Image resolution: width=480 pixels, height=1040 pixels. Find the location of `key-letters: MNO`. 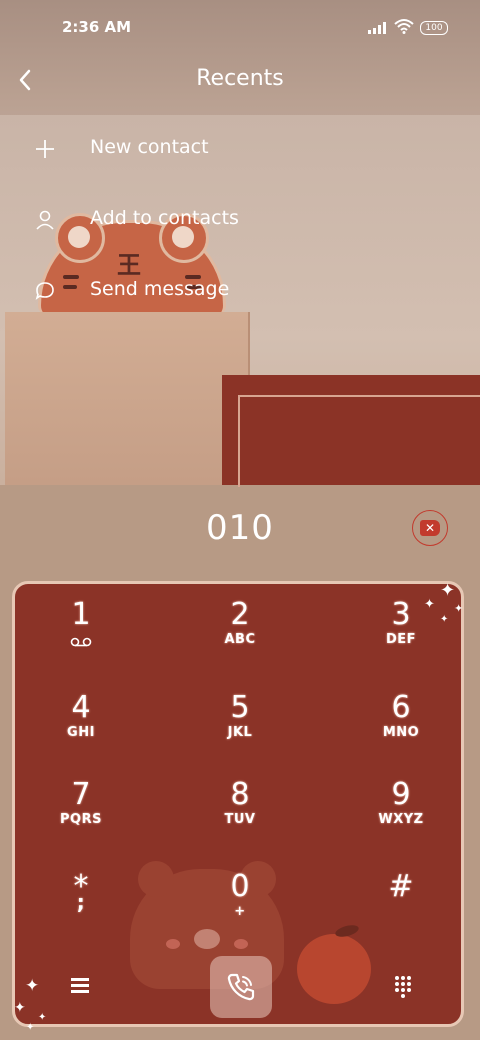

key-letters: MNO is located at coordinates (401, 732).